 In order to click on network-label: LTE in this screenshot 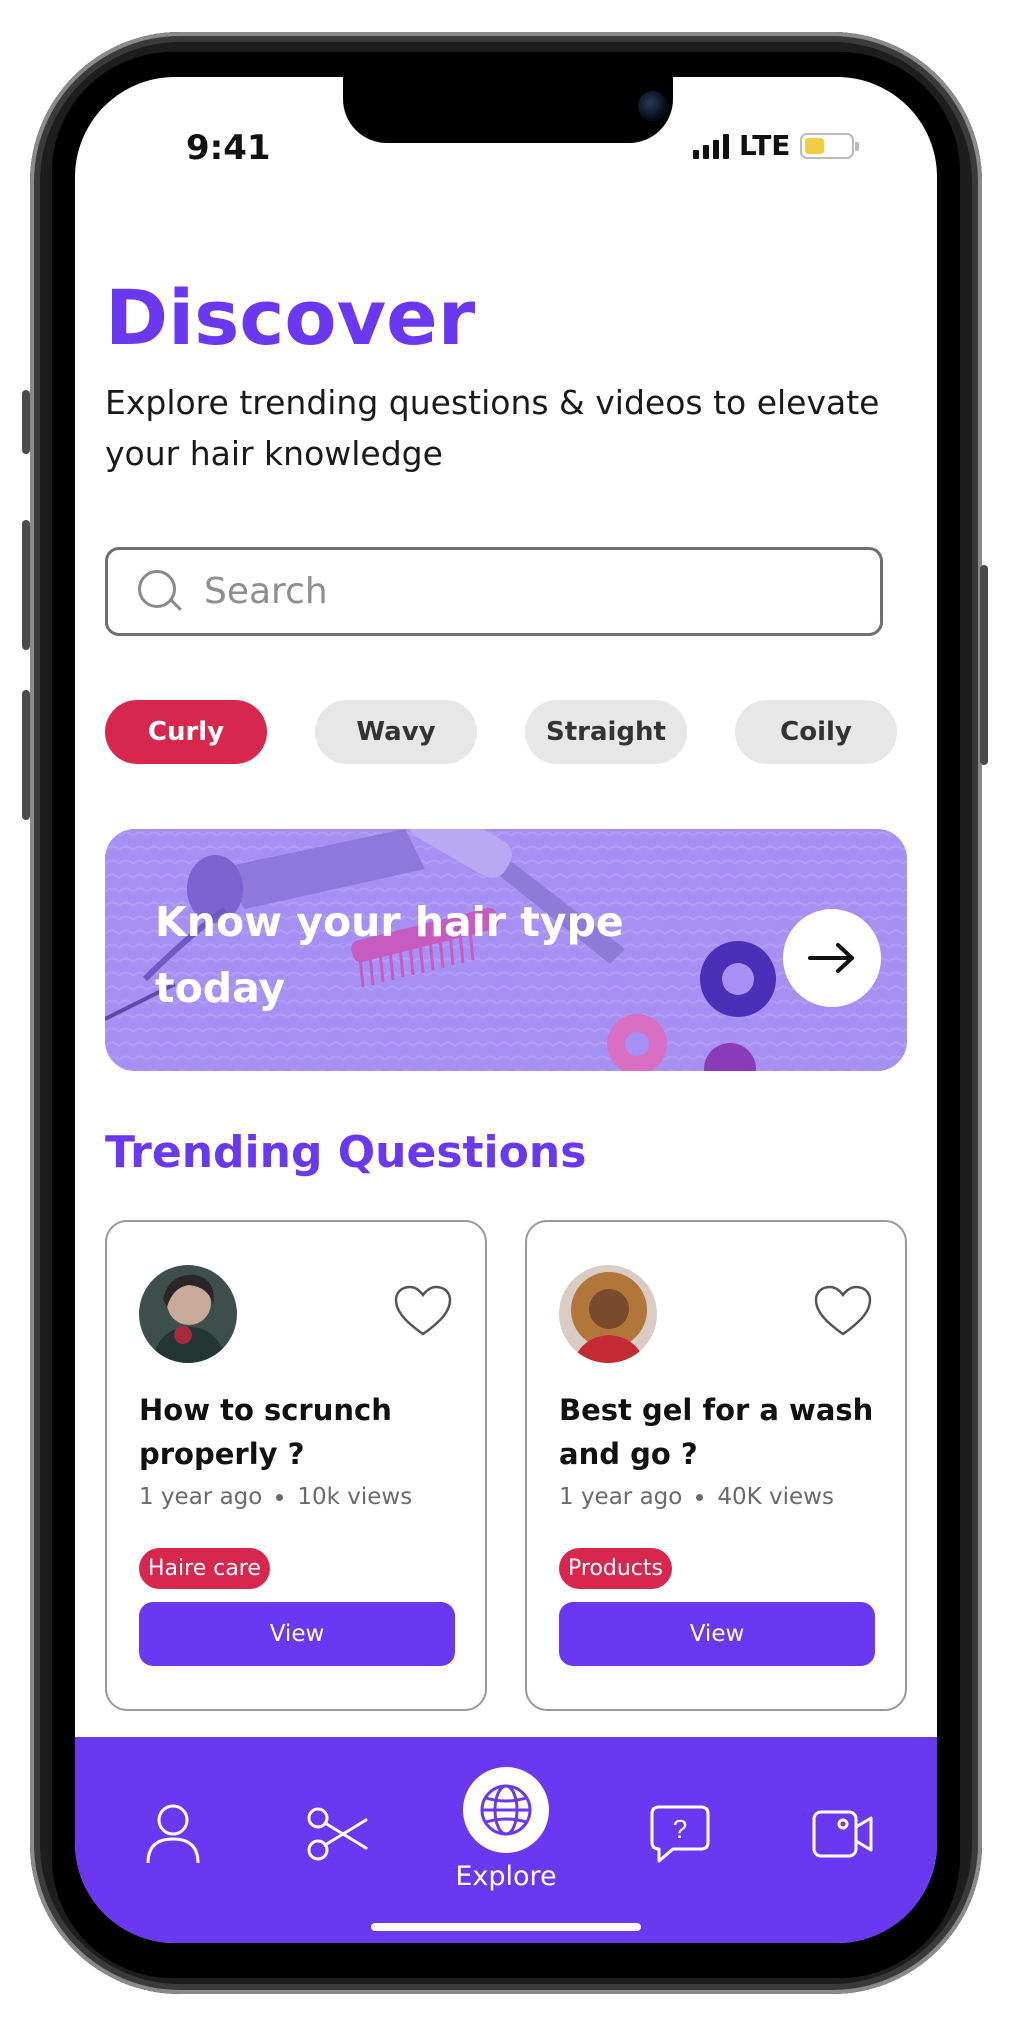, I will do `click(765, 145)`.